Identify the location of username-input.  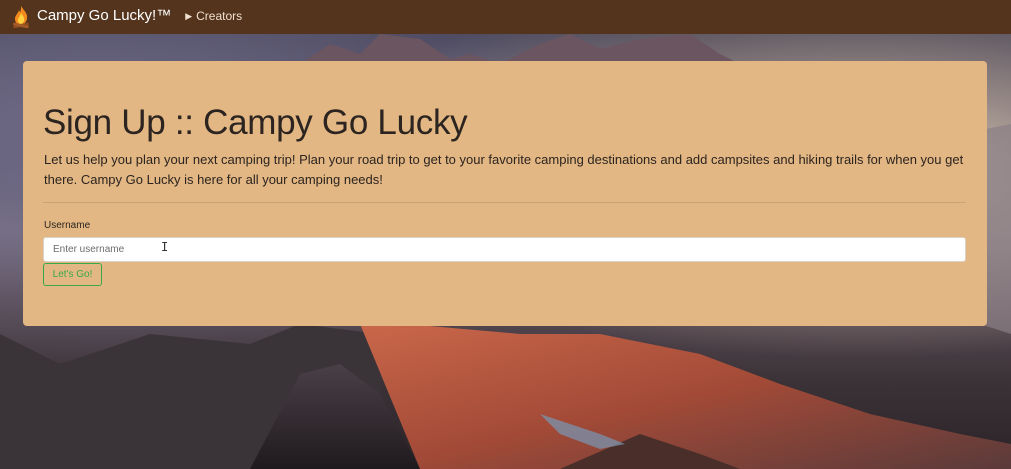
(504, 249).